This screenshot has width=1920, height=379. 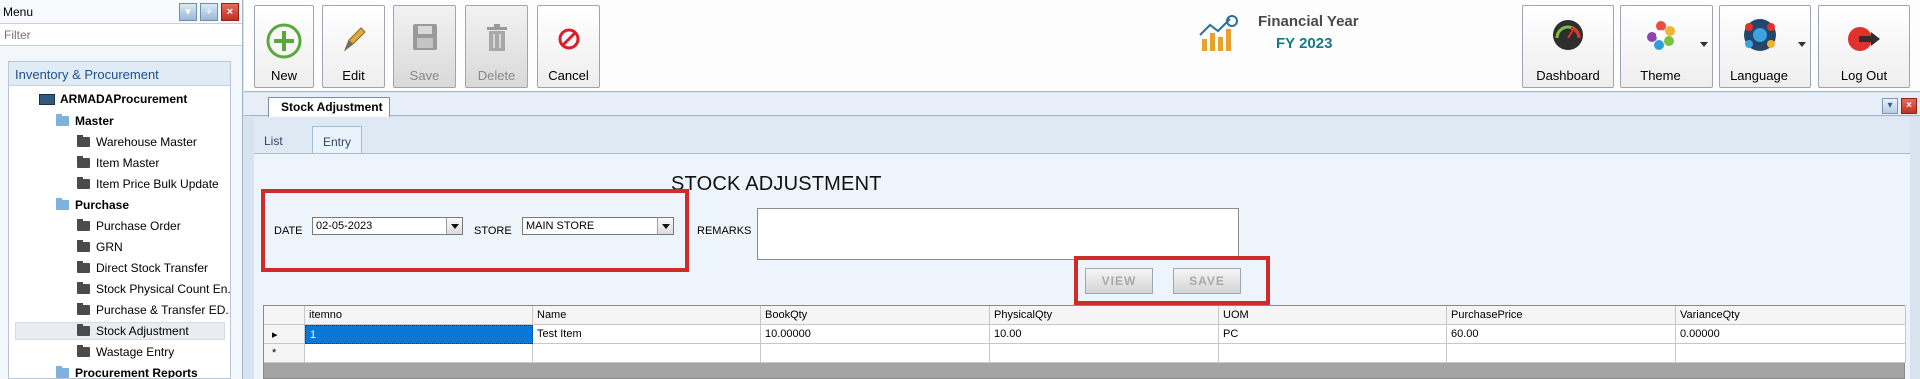 I want to click on tree-item-label: Warehouse Master, so click(x=146, y=142).